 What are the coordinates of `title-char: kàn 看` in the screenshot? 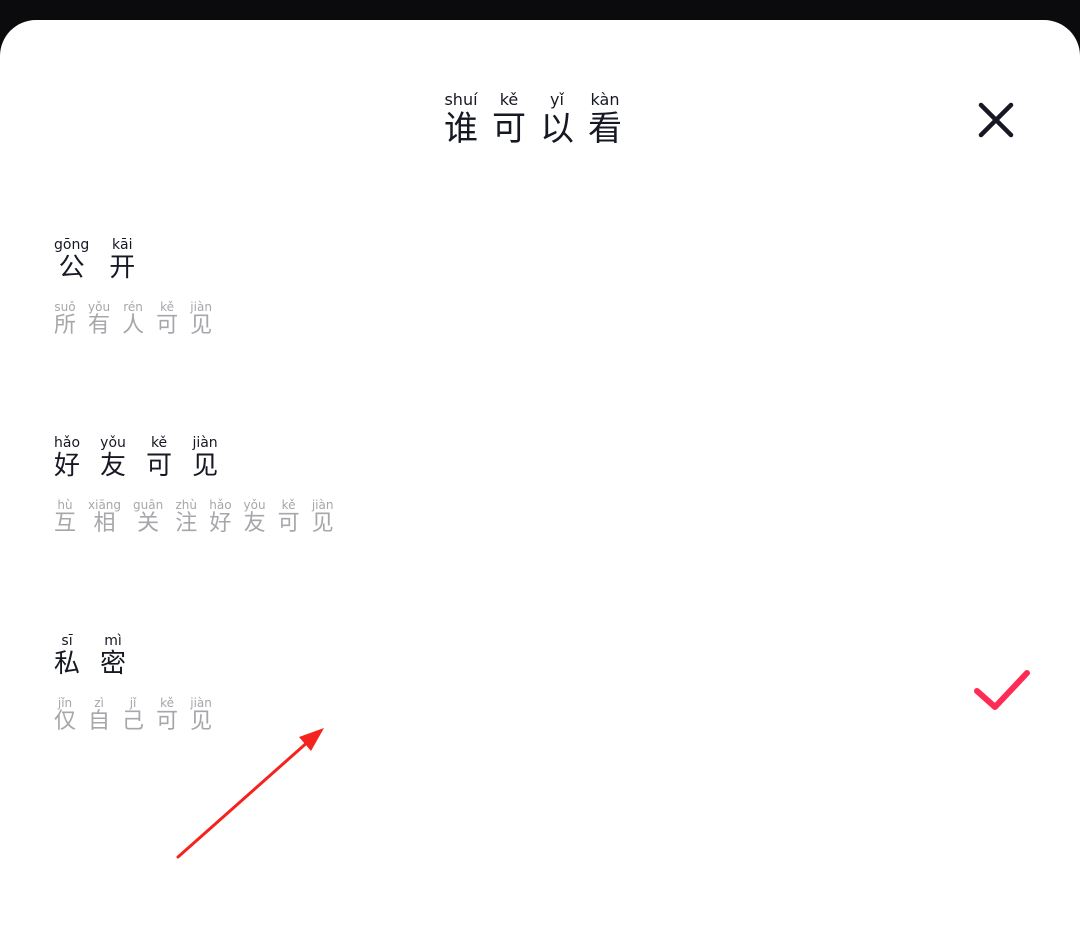 It's located at (605, 119).